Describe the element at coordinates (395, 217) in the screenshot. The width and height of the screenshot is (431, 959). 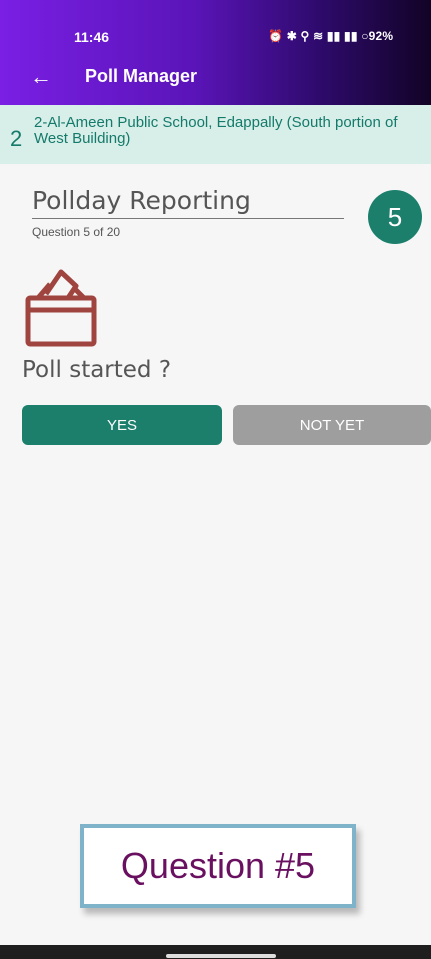
I see `question-number-badge: 5` at that location.